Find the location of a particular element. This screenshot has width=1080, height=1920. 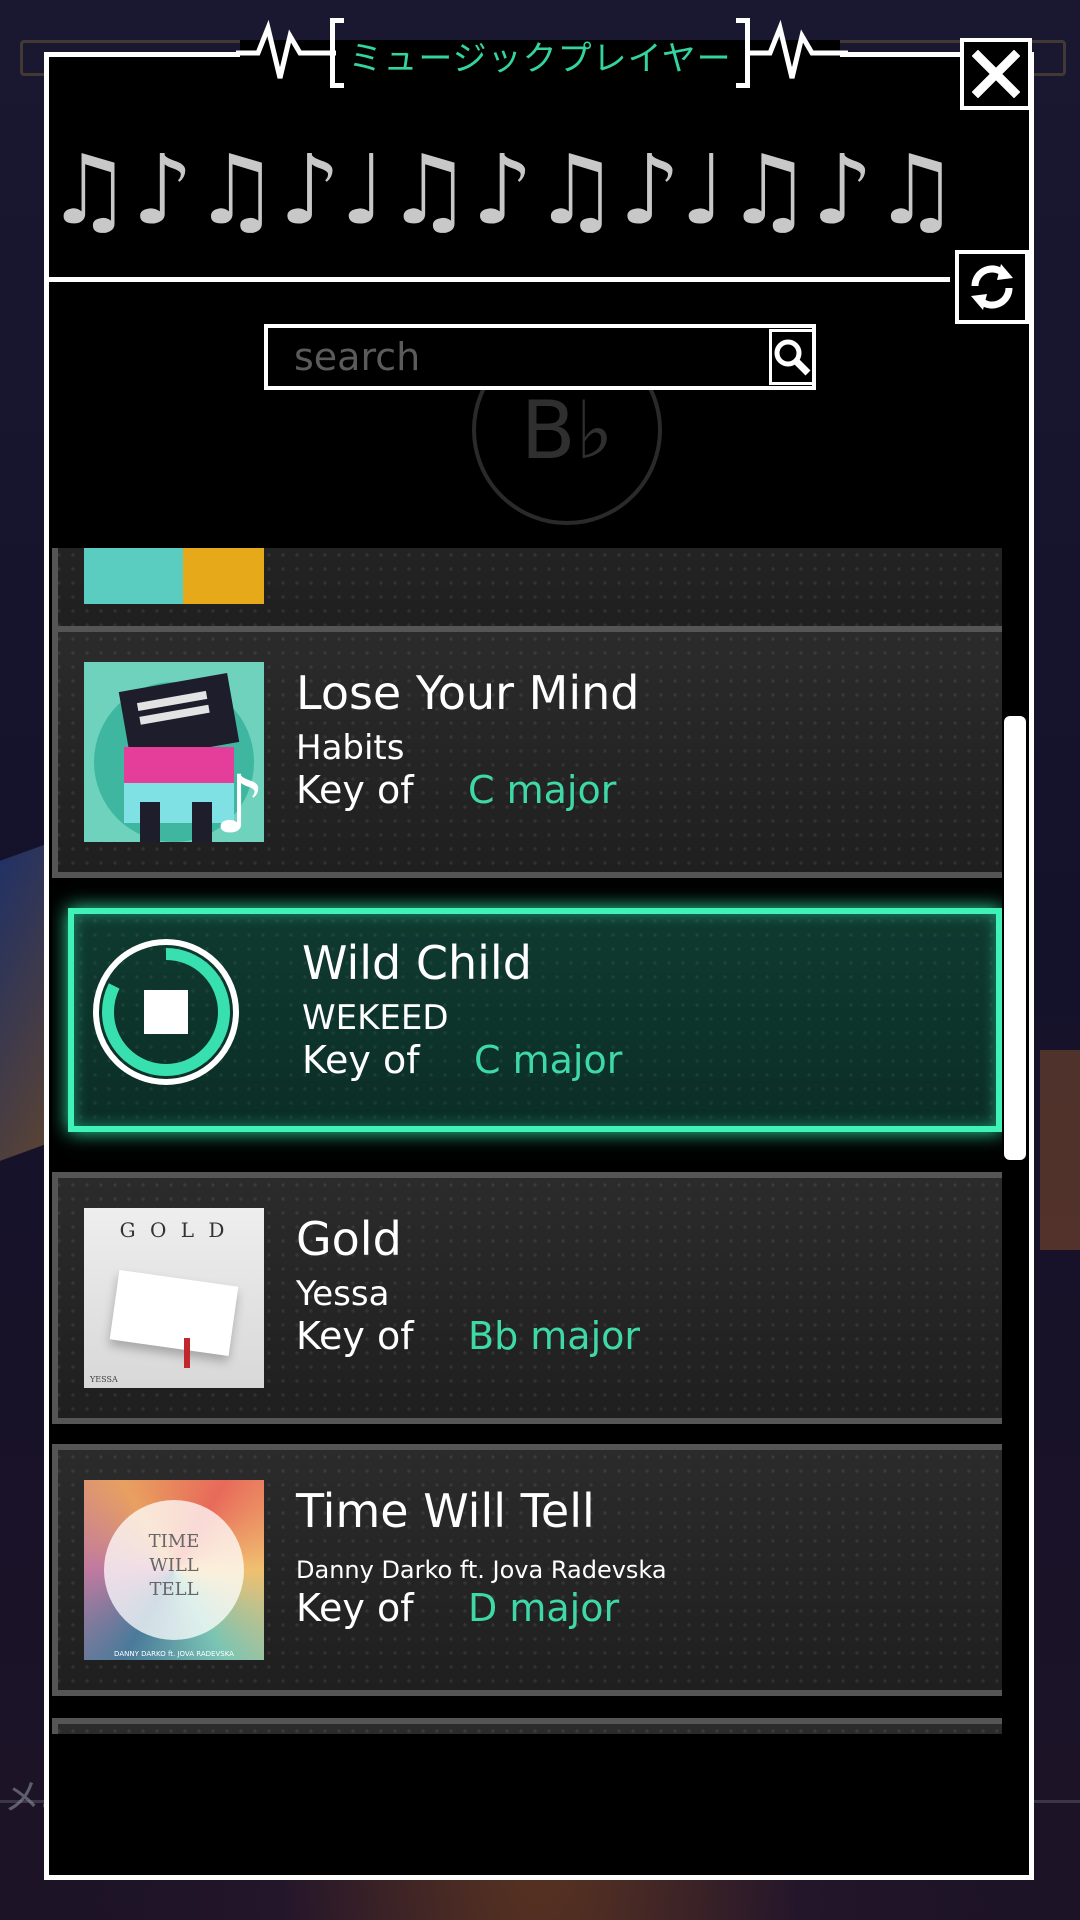

song-artist: Habits is located at coordinates (350, 748).